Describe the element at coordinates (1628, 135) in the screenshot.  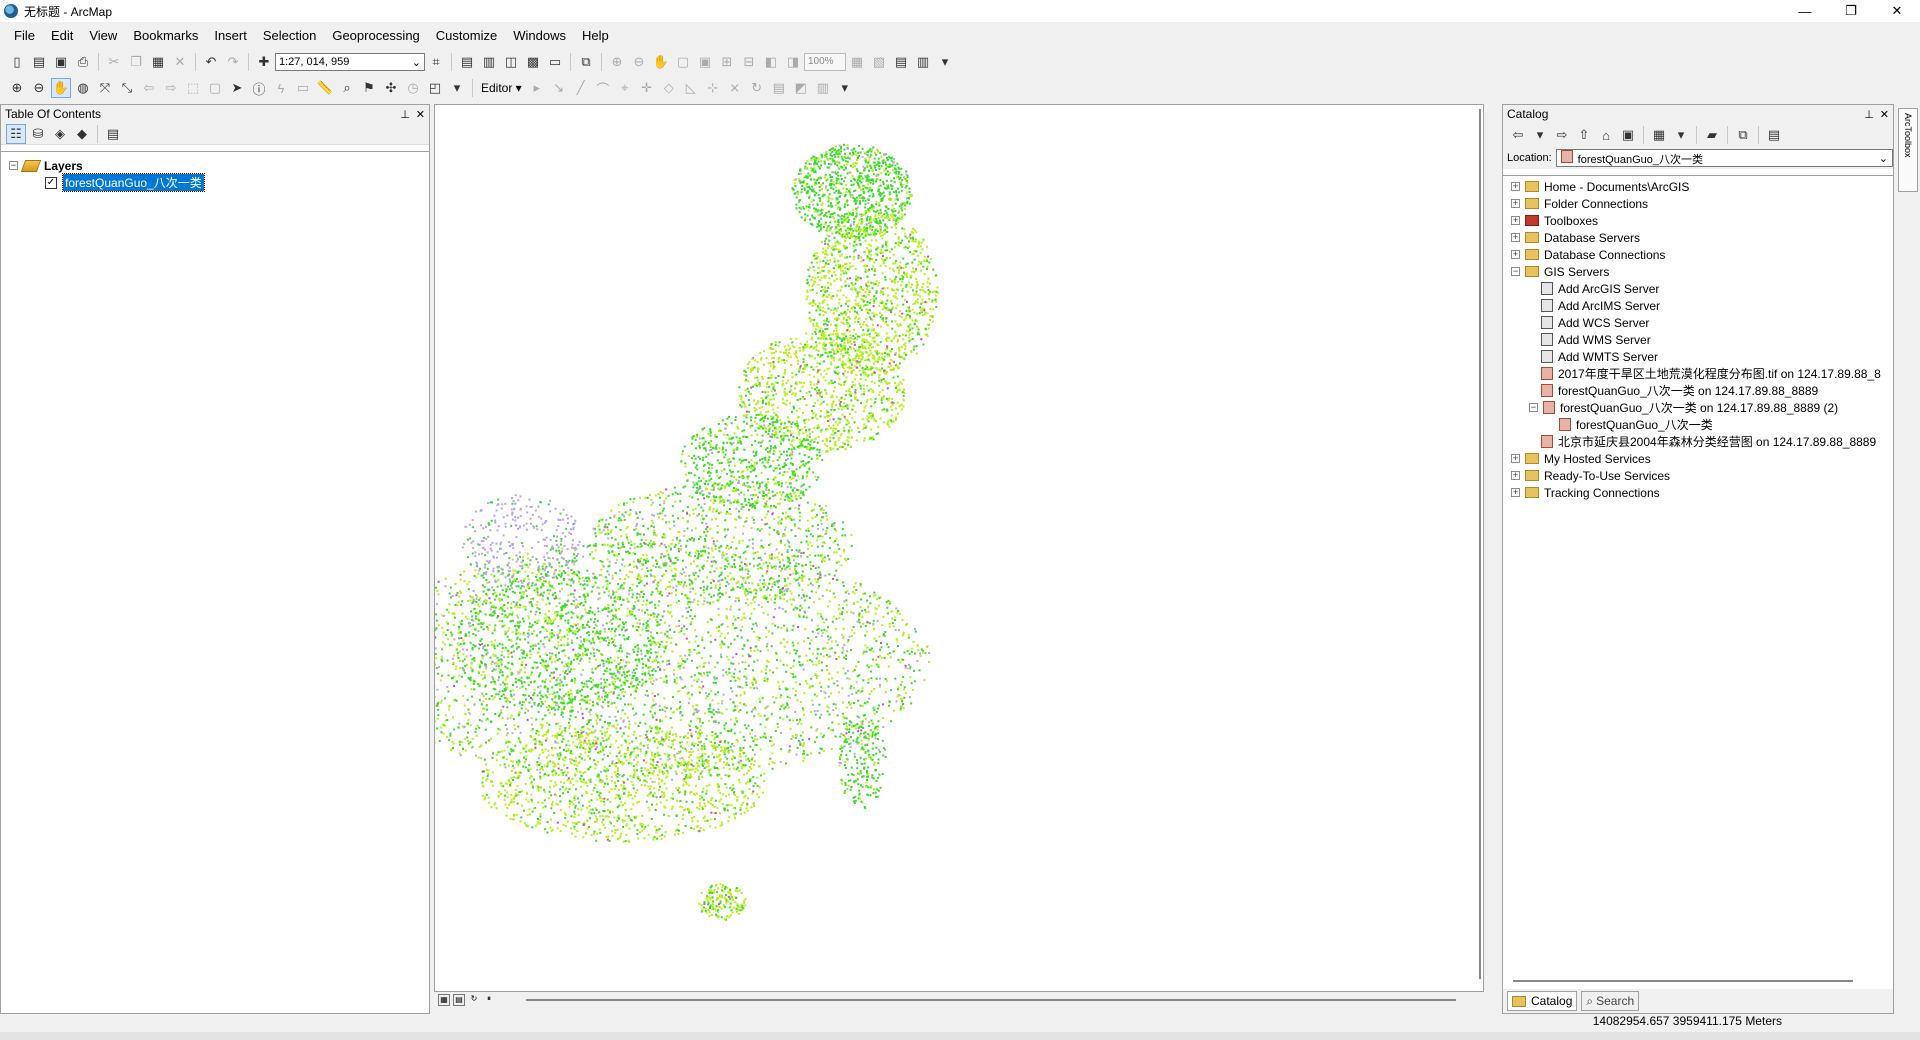
I see `connect-folder-icon: ▣` at that location.